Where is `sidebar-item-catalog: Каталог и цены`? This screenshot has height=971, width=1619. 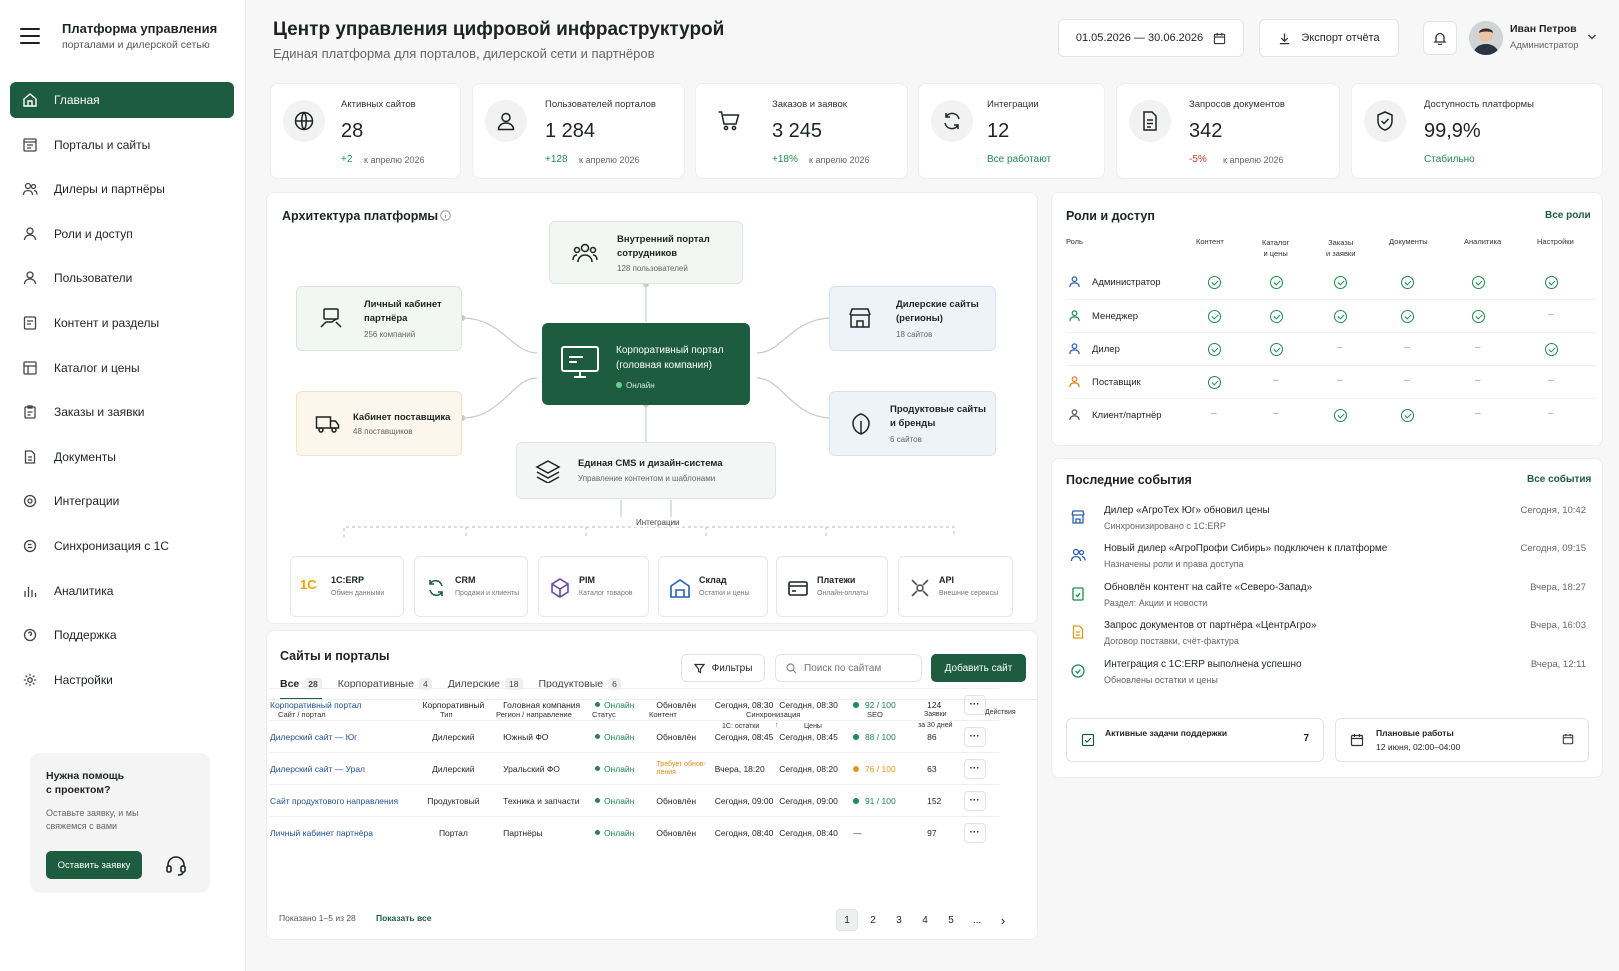 sidebar-item-catalog: Каталог и цены is located at coordinates (122, 368).